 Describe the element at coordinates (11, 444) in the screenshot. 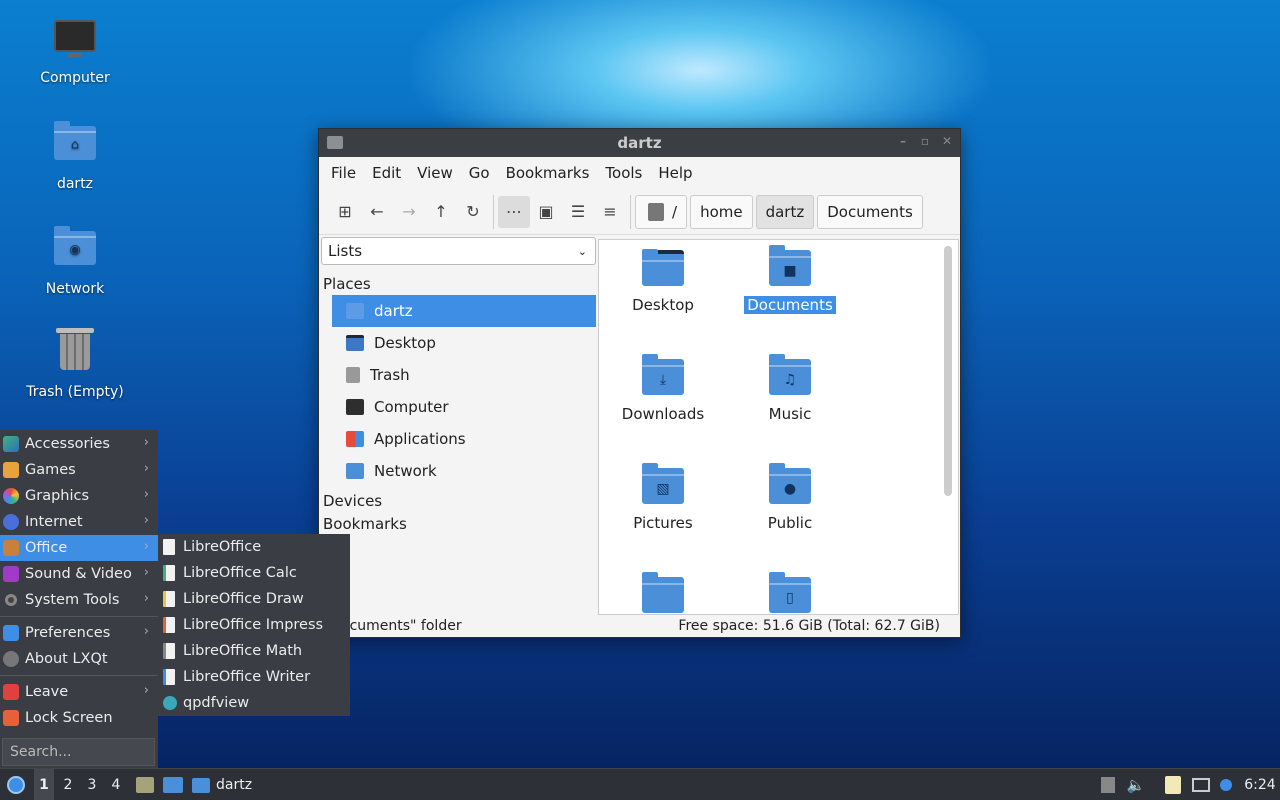

I see `accessories-icon` at that location.